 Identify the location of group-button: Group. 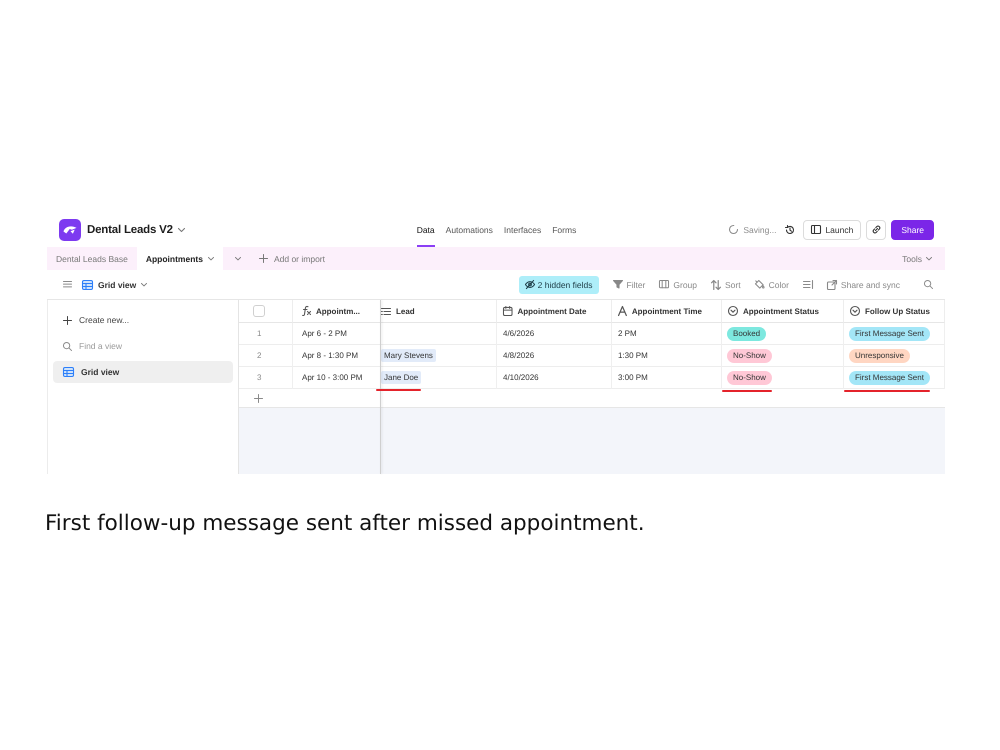
(678, 285).